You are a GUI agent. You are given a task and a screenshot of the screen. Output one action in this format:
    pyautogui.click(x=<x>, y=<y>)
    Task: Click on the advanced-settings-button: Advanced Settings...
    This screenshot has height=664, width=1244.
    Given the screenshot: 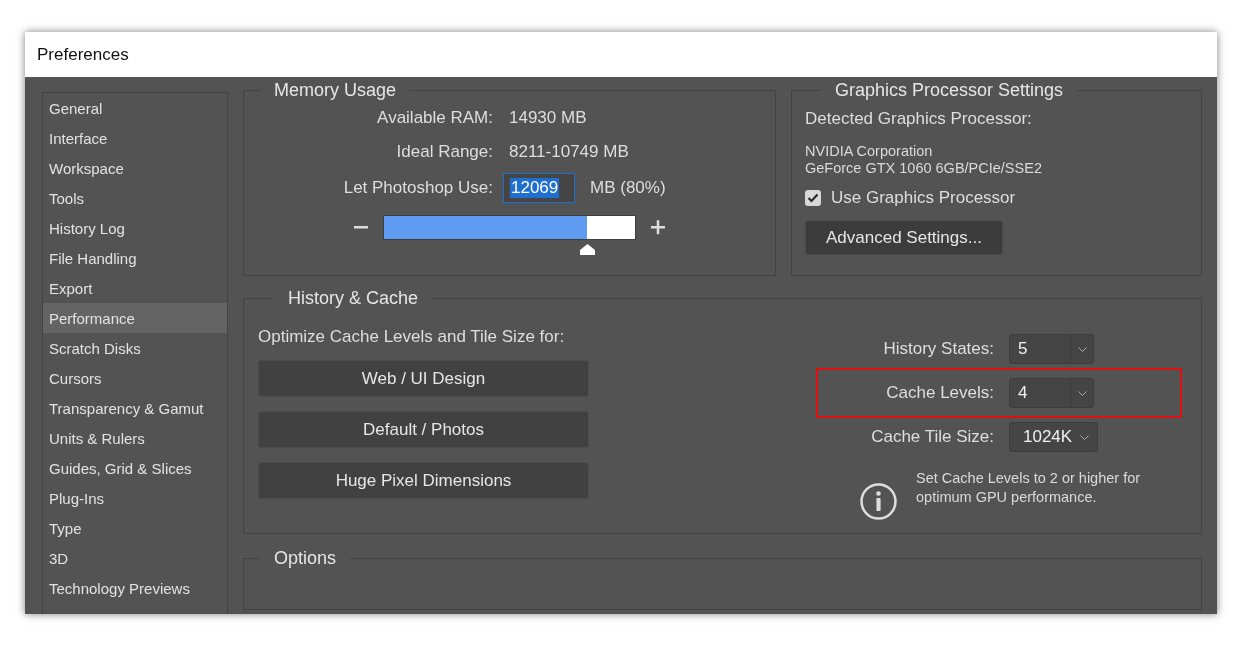 What is the action you would take?
    pyautogui.click(x=904, y=237)
    